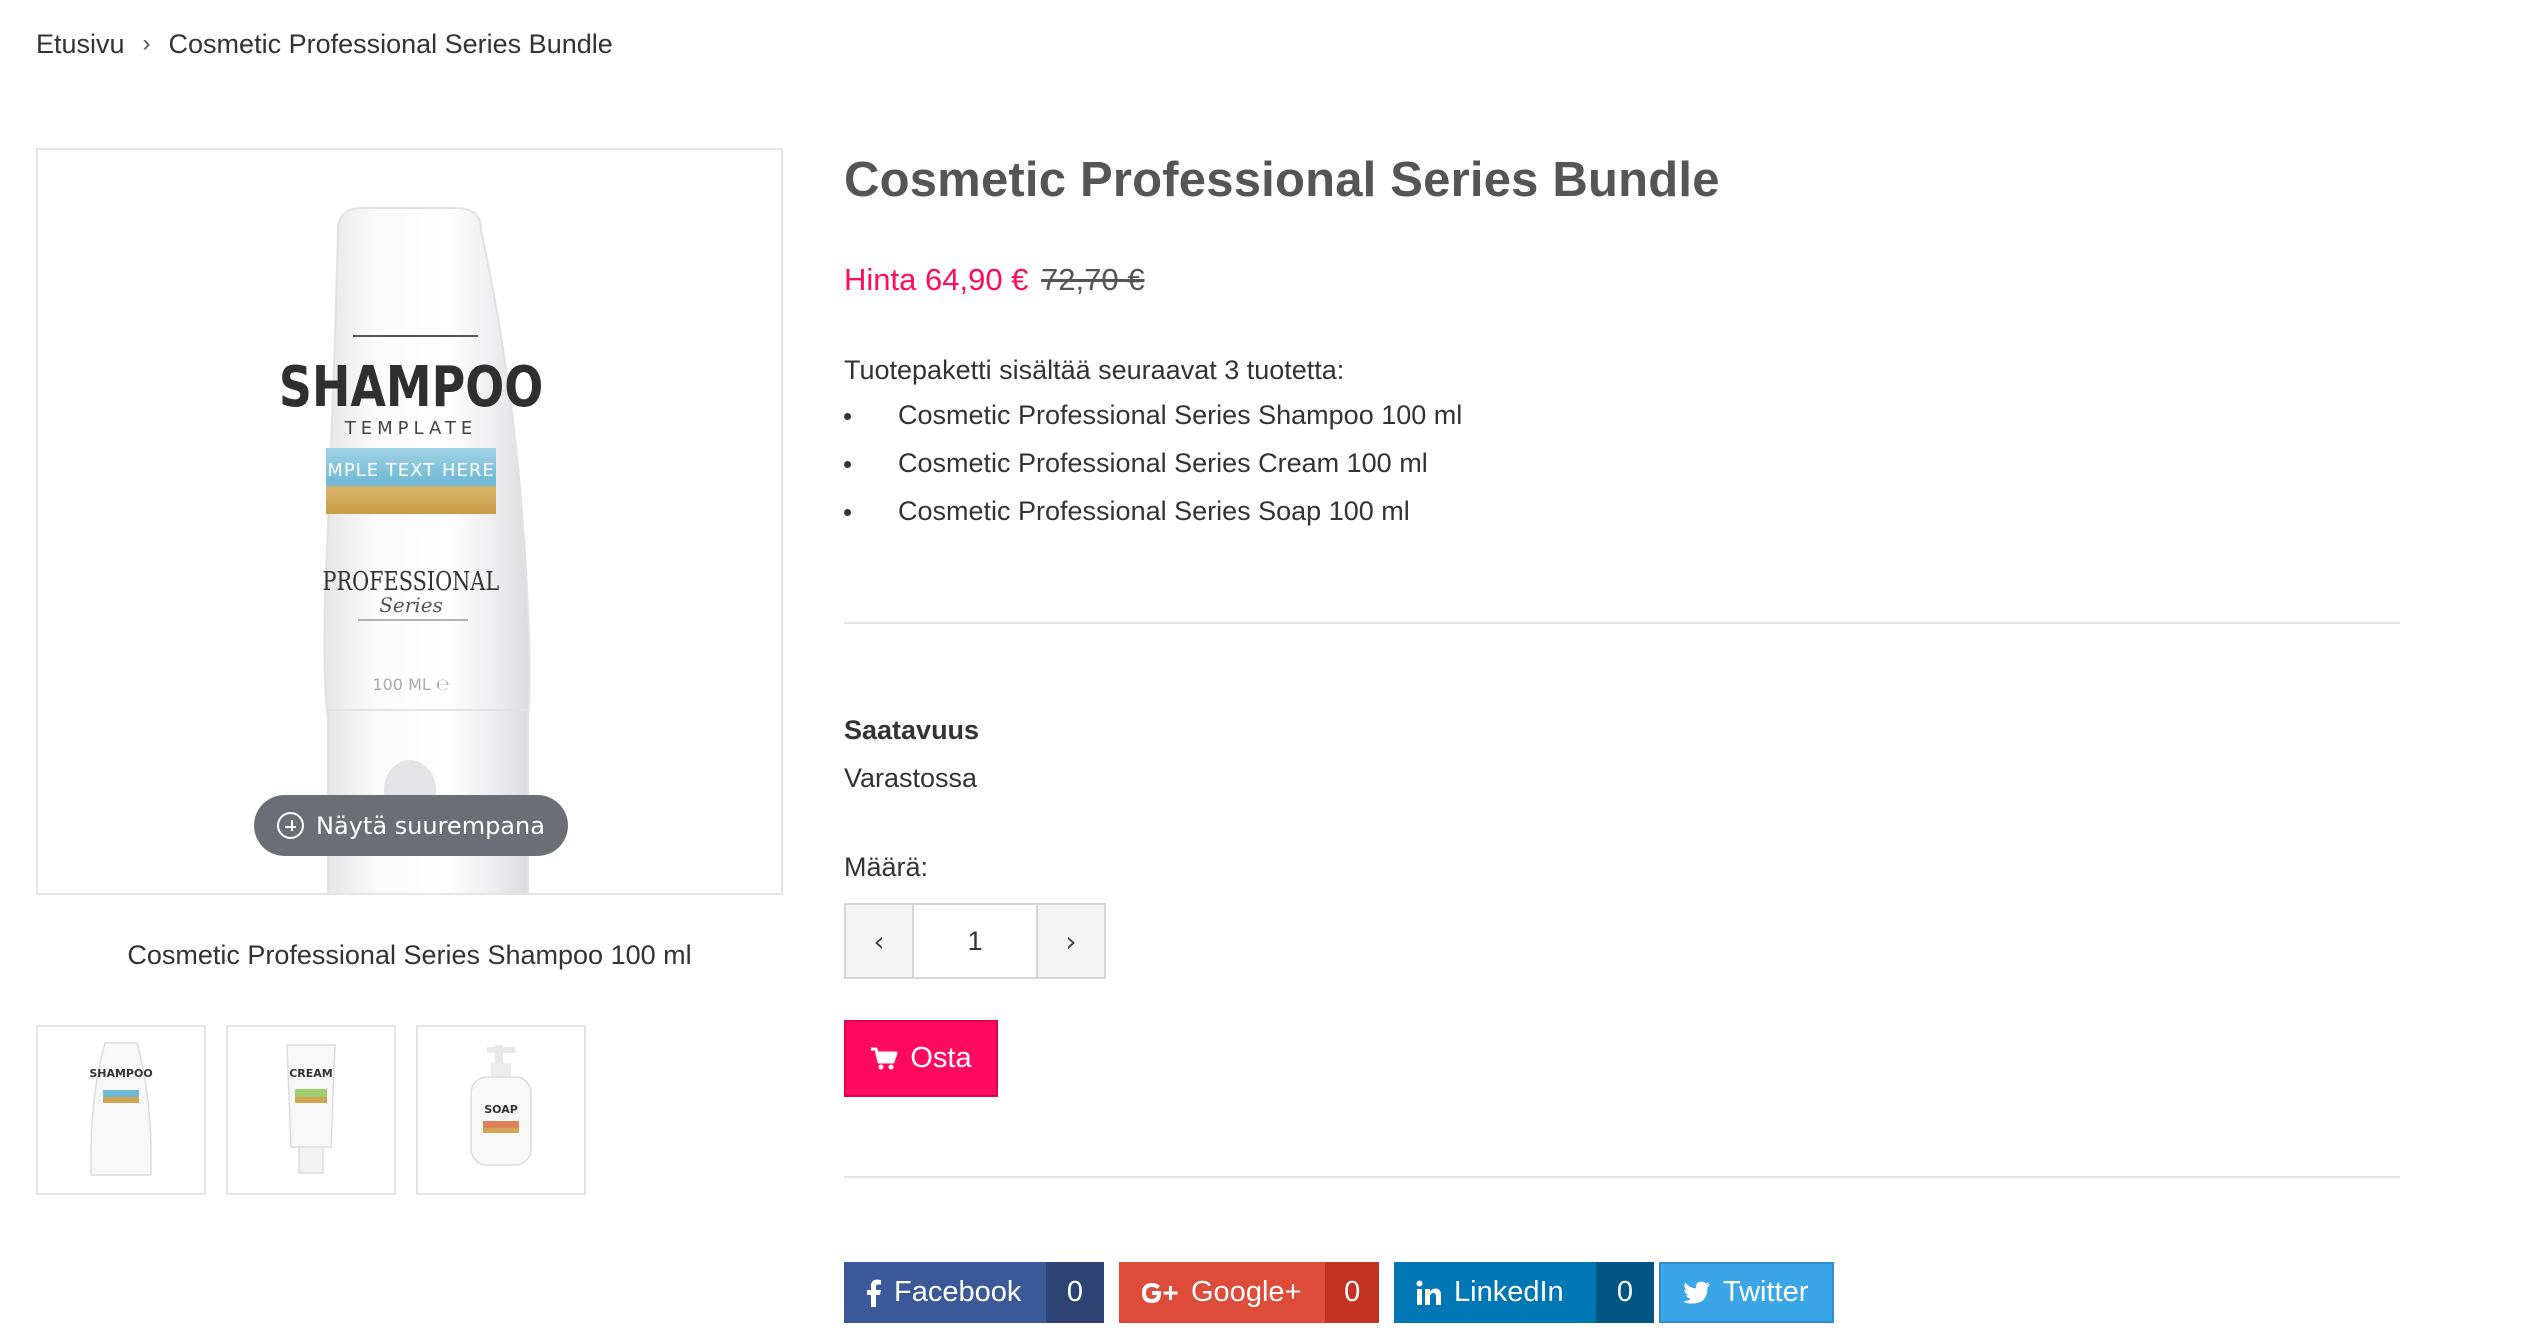 The width and height of the screenshot is (2542, 1342). What do you see at coordinates (311, 1073) in the screenshot?
I see `svg-text: CREAM` at bounding box center [311, 1073].